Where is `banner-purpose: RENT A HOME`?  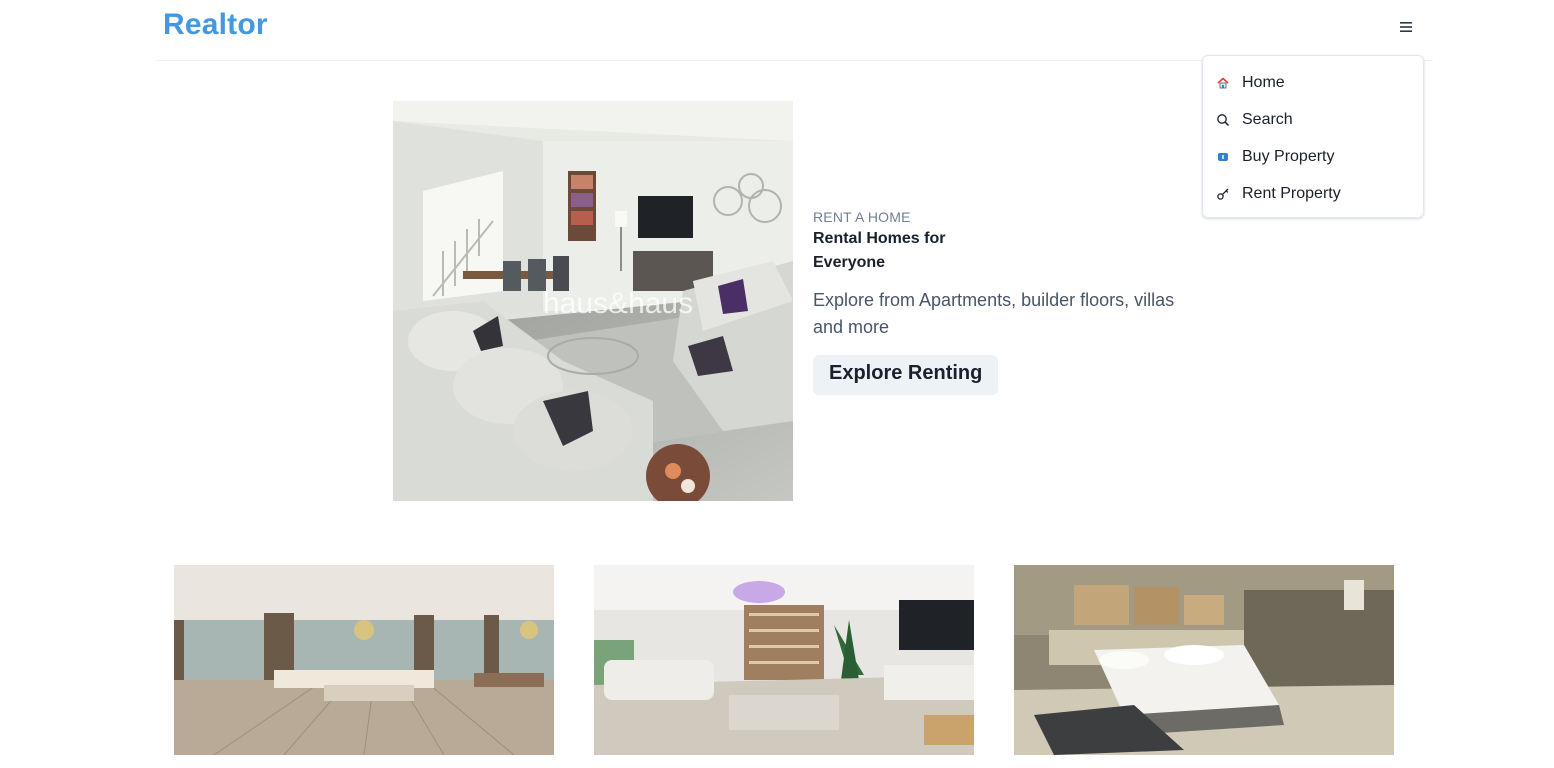 banner-purpose: RENT A HOME is located at coordinates (862, 217).